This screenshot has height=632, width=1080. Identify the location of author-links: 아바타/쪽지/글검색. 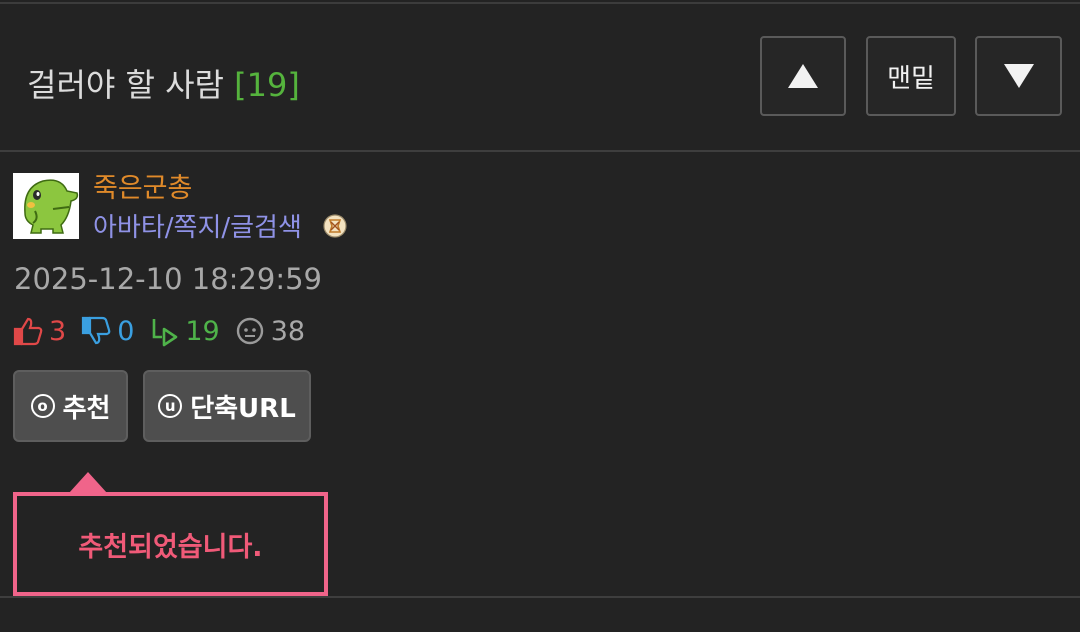
(197, 225).